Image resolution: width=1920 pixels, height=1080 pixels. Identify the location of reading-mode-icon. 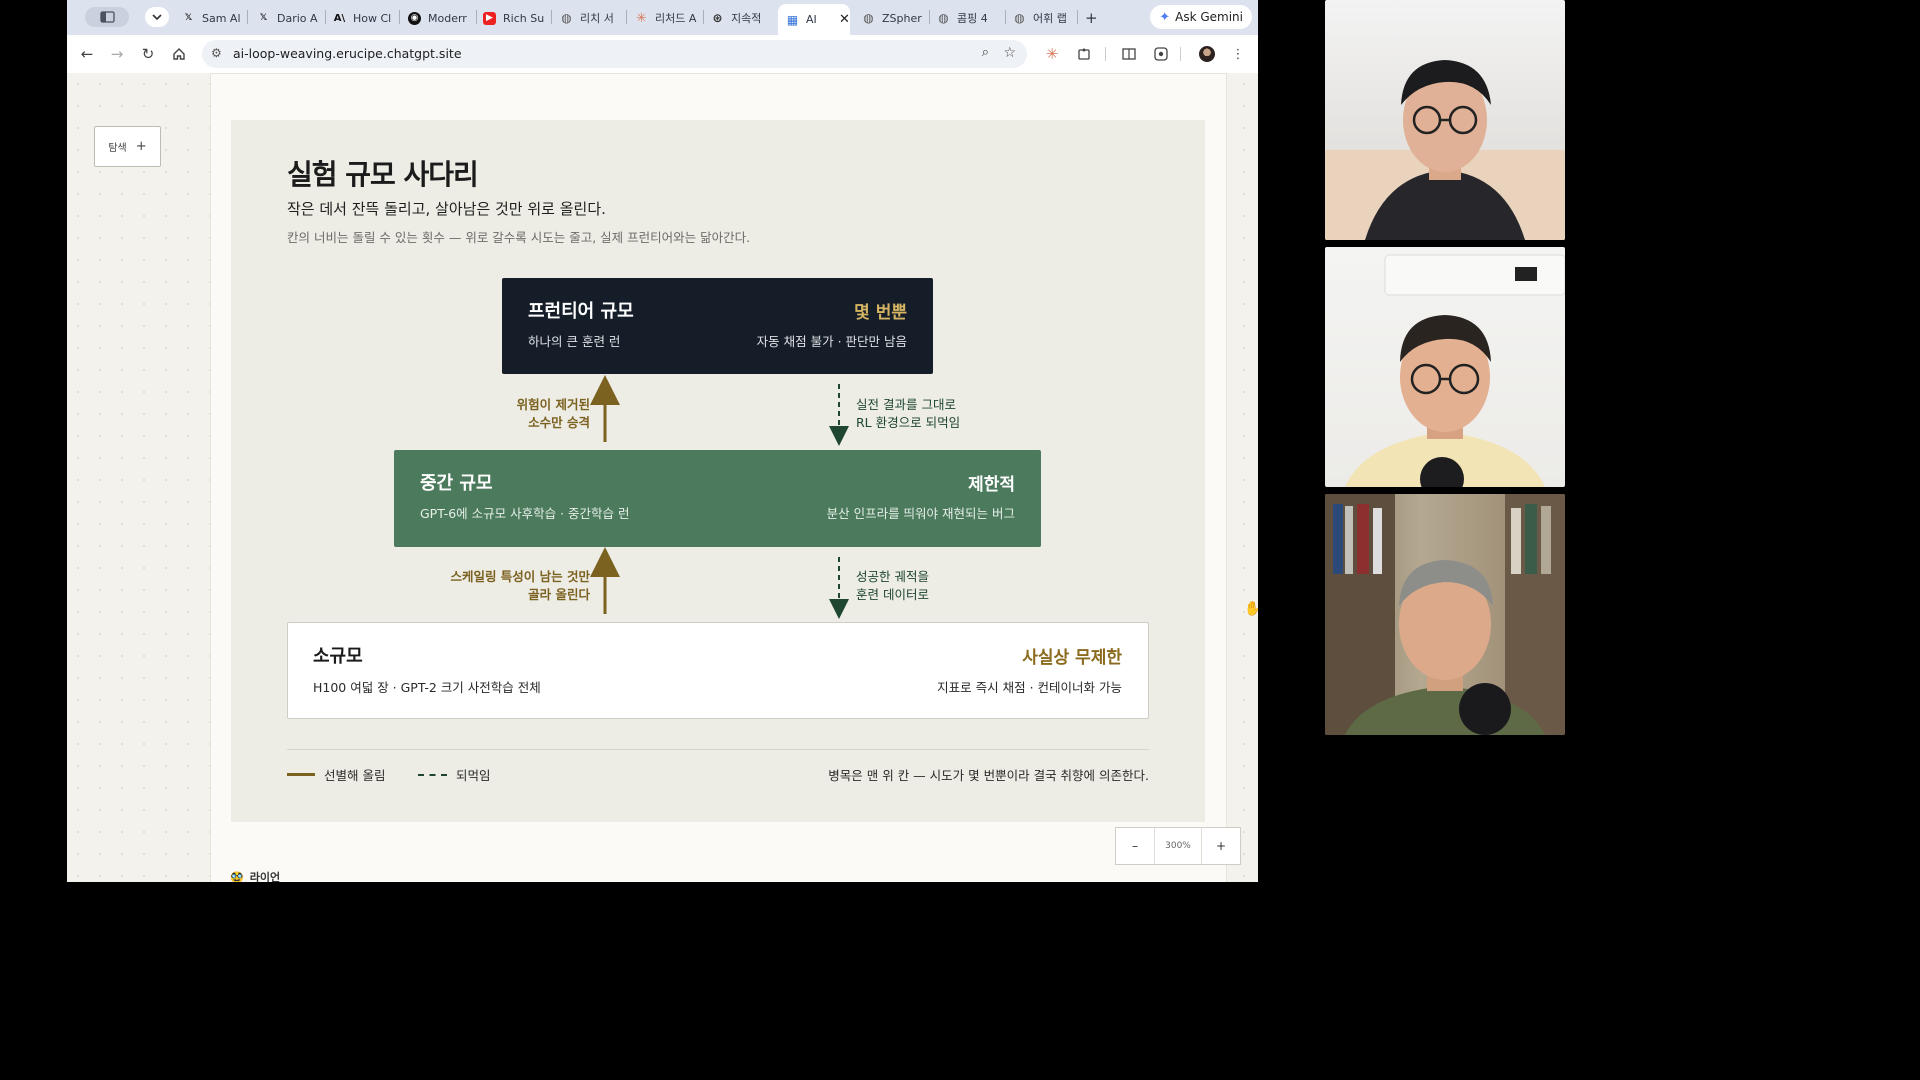
(1129, 54).